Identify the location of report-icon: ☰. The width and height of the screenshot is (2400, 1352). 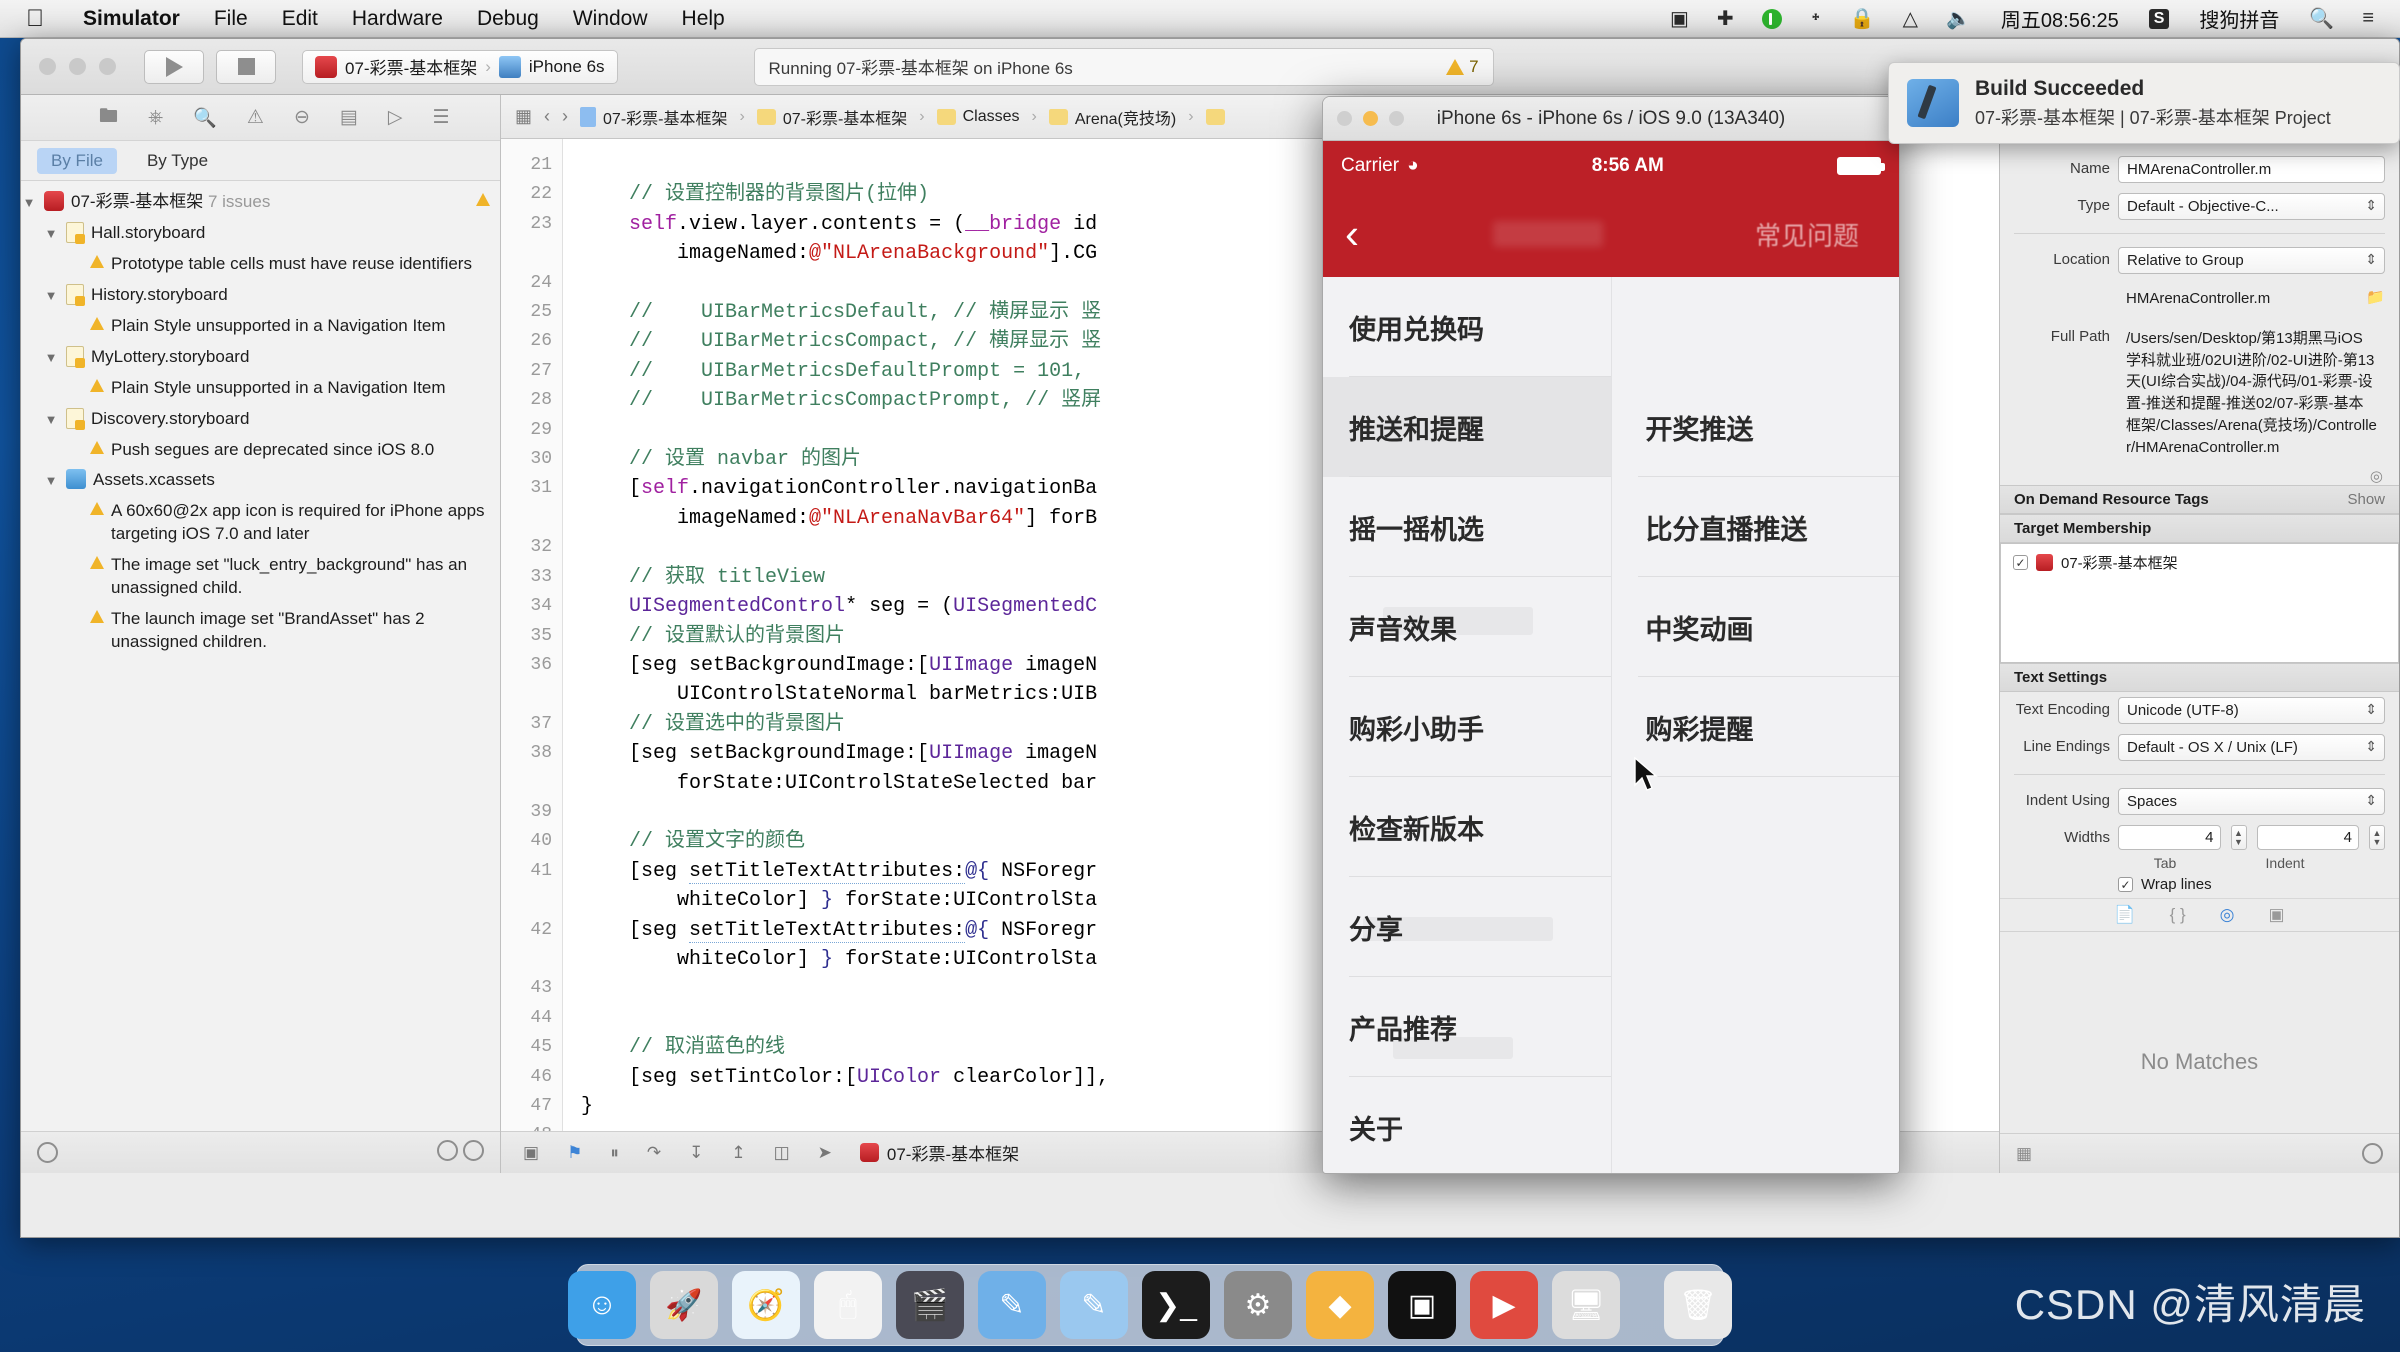
(440, 117).